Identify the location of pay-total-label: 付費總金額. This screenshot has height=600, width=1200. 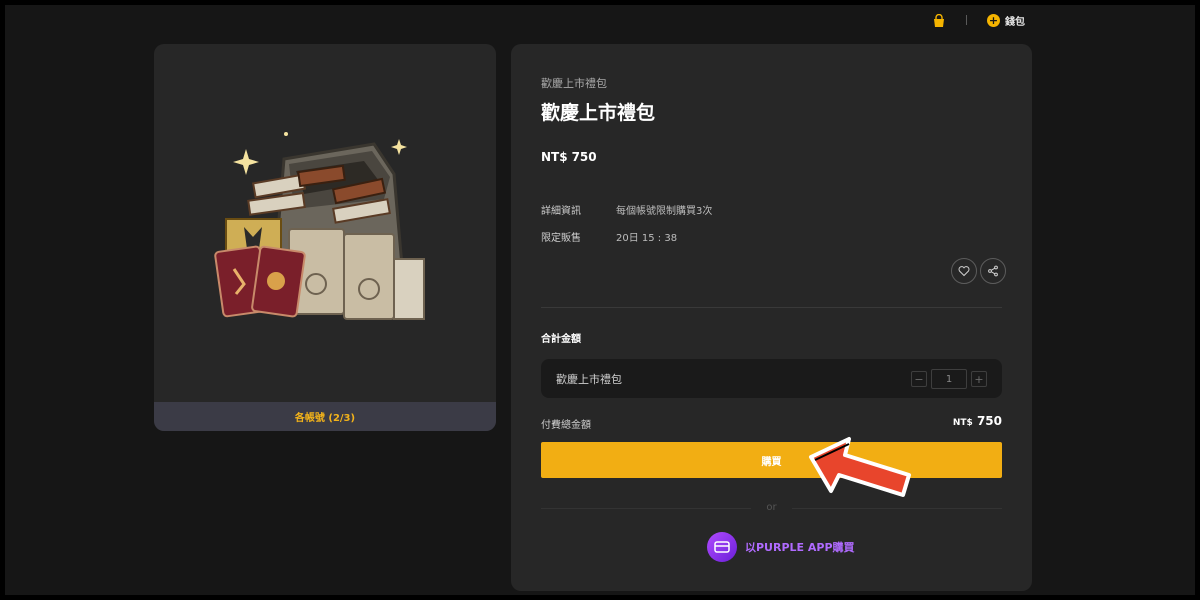
(566, 425).